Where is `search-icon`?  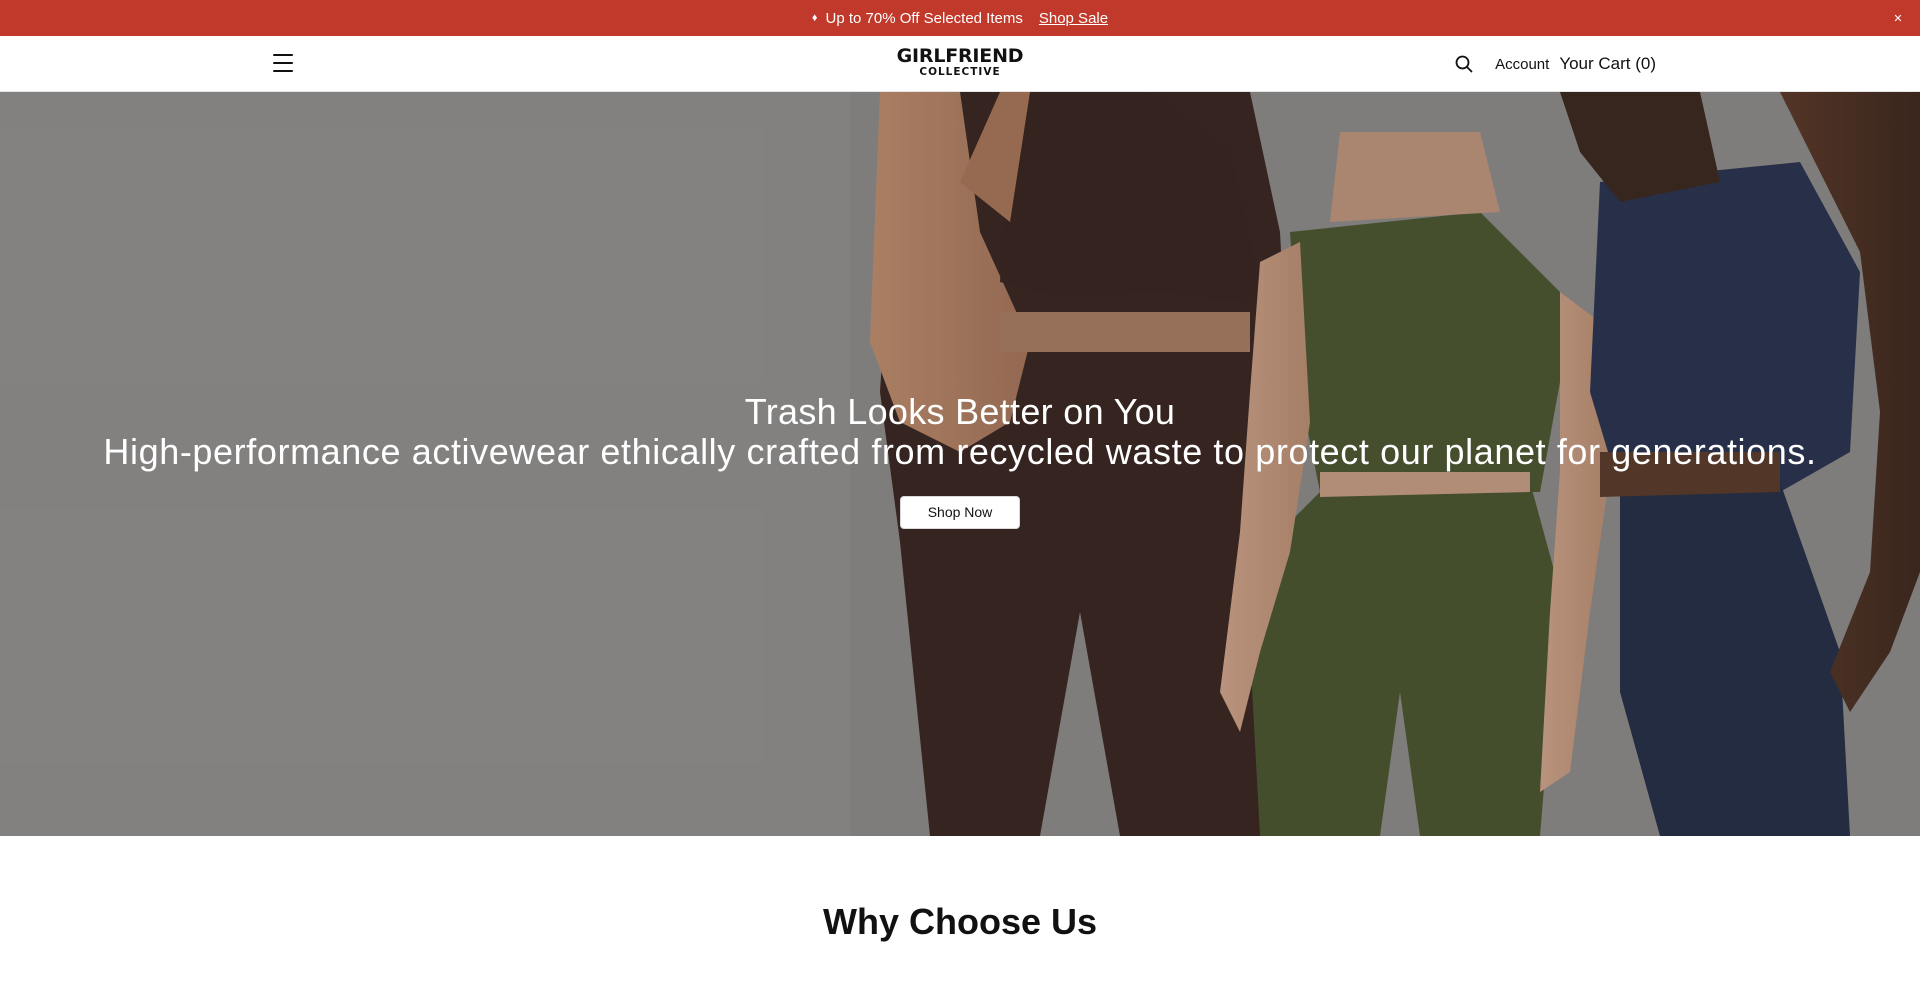 search-icon is located at coordinates (1464, 64).